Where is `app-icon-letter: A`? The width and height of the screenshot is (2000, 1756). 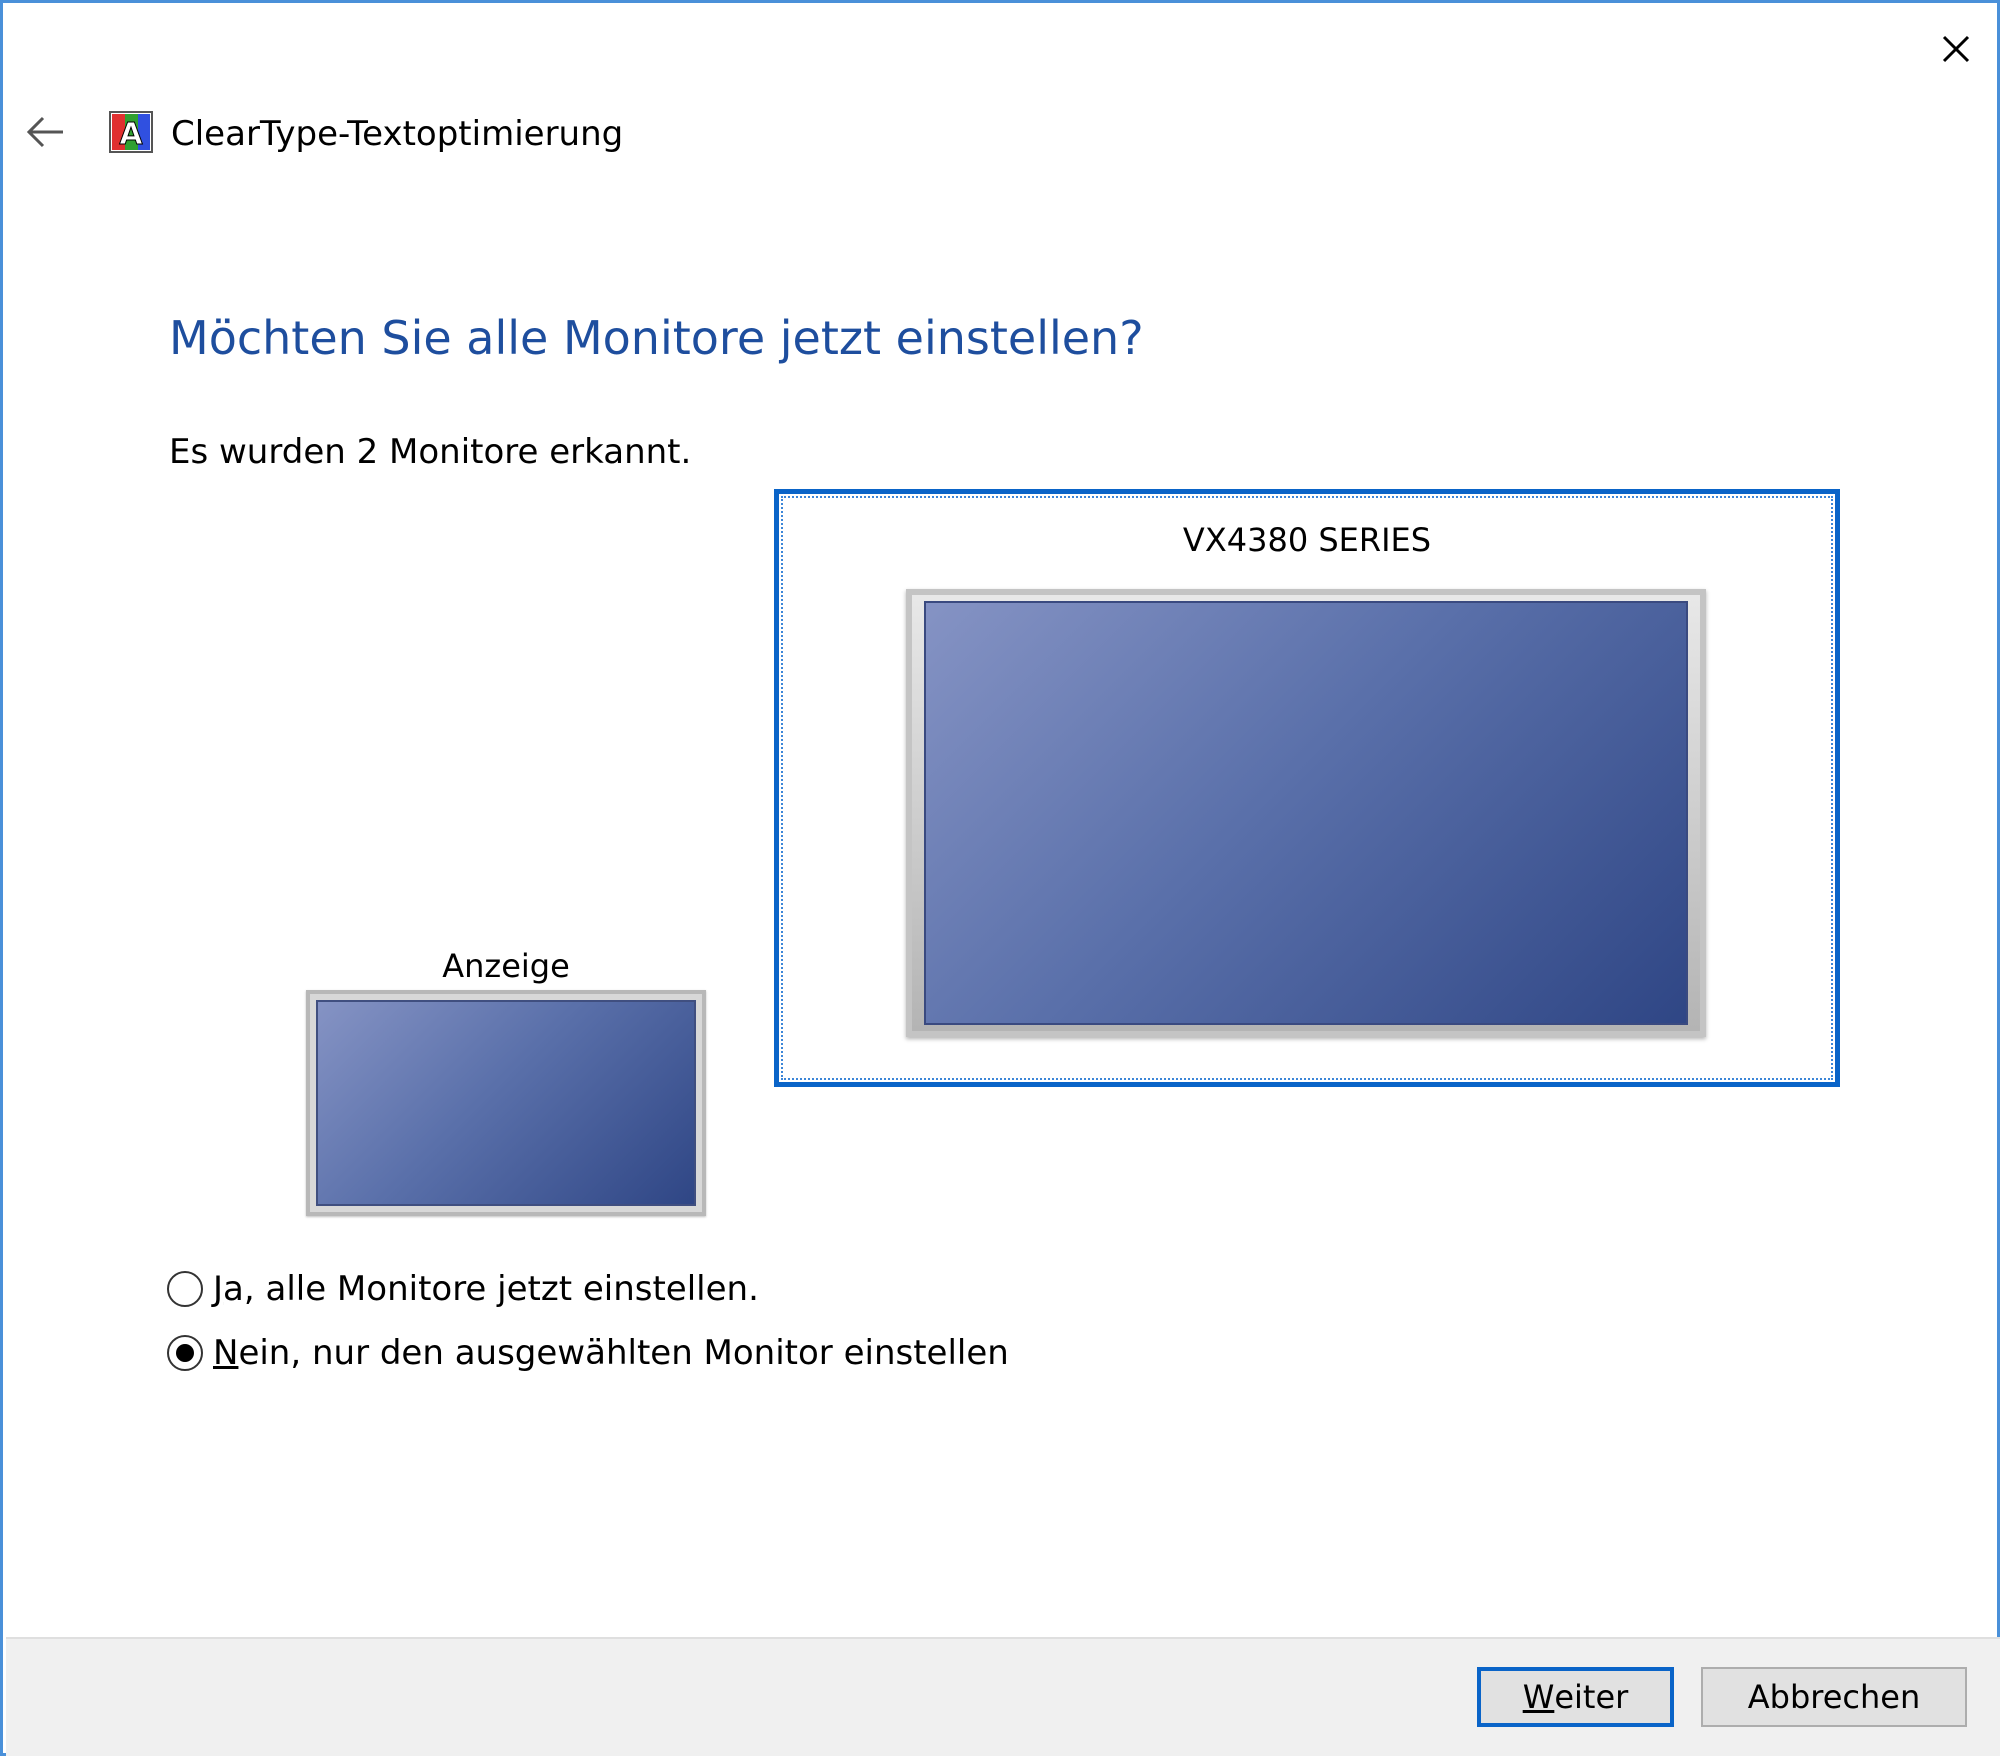
app-icon-letter: A is located at coordinates (131, 134).